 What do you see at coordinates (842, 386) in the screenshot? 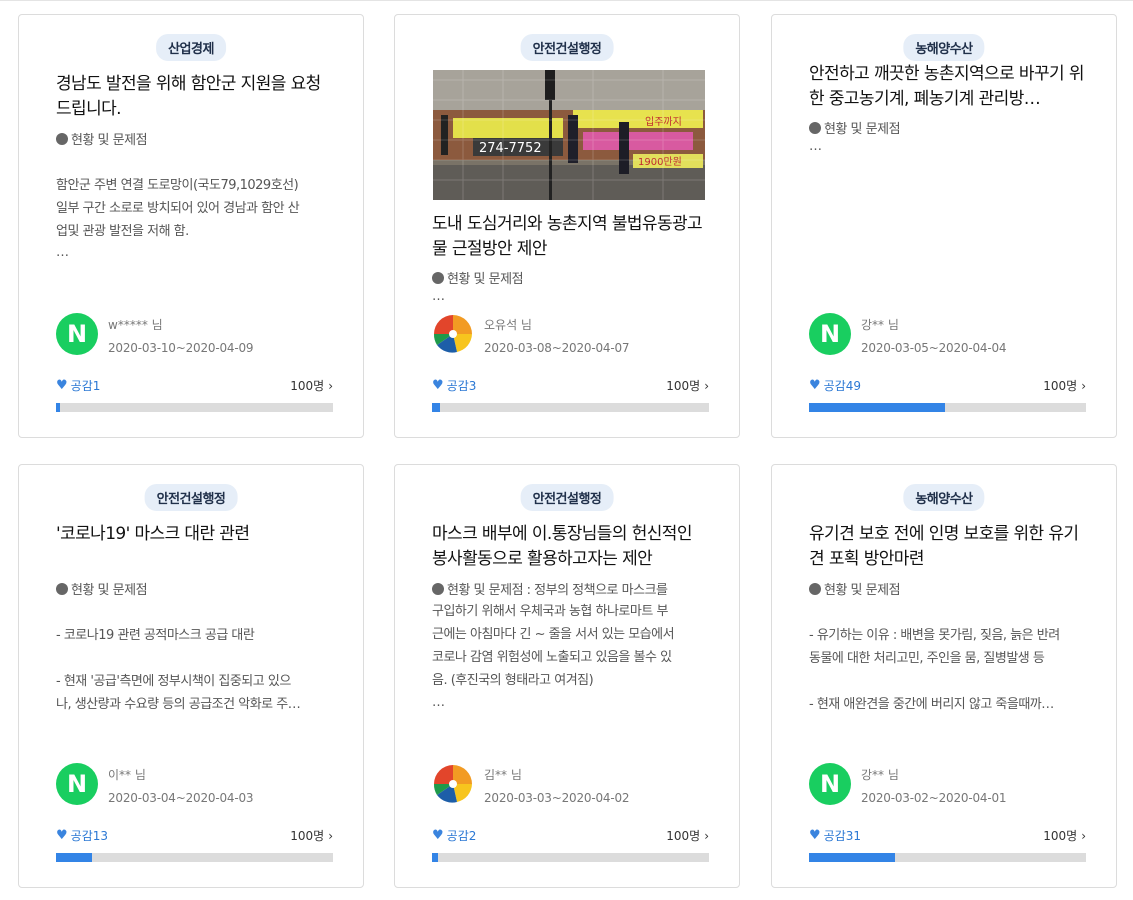
I see `like-count: 공감49` at bounding box center [842, 386].